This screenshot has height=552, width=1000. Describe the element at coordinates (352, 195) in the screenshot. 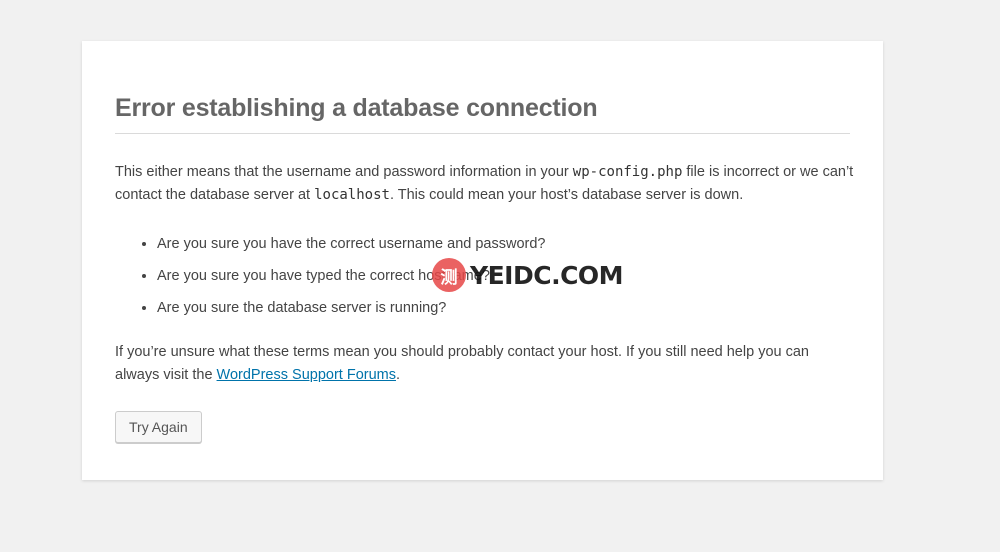

I see `database-host: localhost` at that location.